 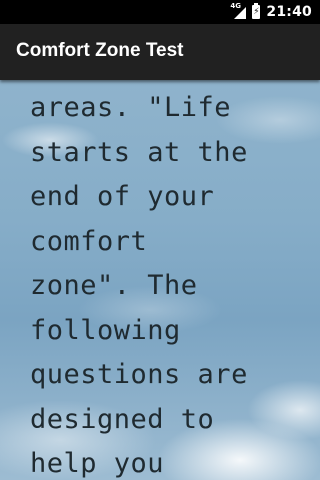 What do you see at coordinates (289, 12) in the screenshot?
I see `status-clock: 21:40` at bounding box center [289, 12].